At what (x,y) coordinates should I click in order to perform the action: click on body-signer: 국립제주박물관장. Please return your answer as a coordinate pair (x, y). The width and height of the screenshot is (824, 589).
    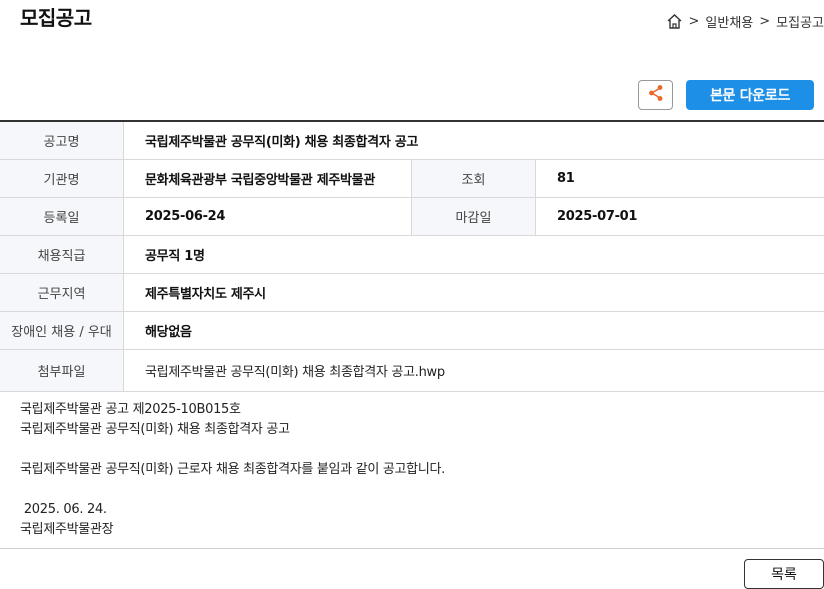
    Looking at the image, I should click on (67, 529).